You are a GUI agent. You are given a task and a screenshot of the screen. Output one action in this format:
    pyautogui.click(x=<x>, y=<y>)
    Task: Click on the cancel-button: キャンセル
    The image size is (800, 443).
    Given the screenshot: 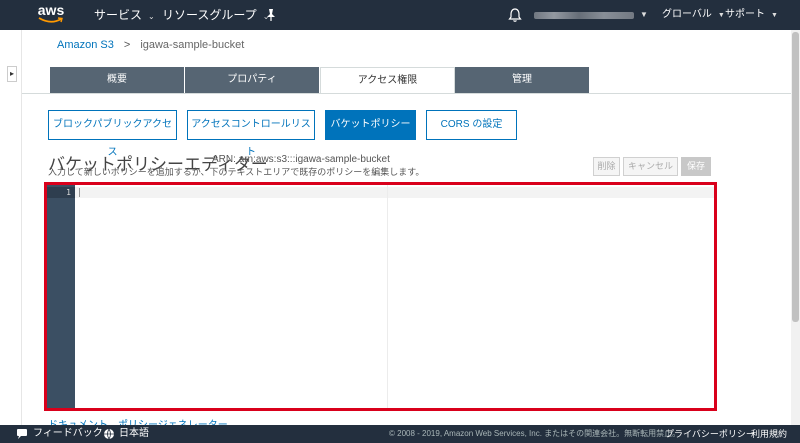 What is the action you would take?
    pyautogui.click(x=650, y=166)
    